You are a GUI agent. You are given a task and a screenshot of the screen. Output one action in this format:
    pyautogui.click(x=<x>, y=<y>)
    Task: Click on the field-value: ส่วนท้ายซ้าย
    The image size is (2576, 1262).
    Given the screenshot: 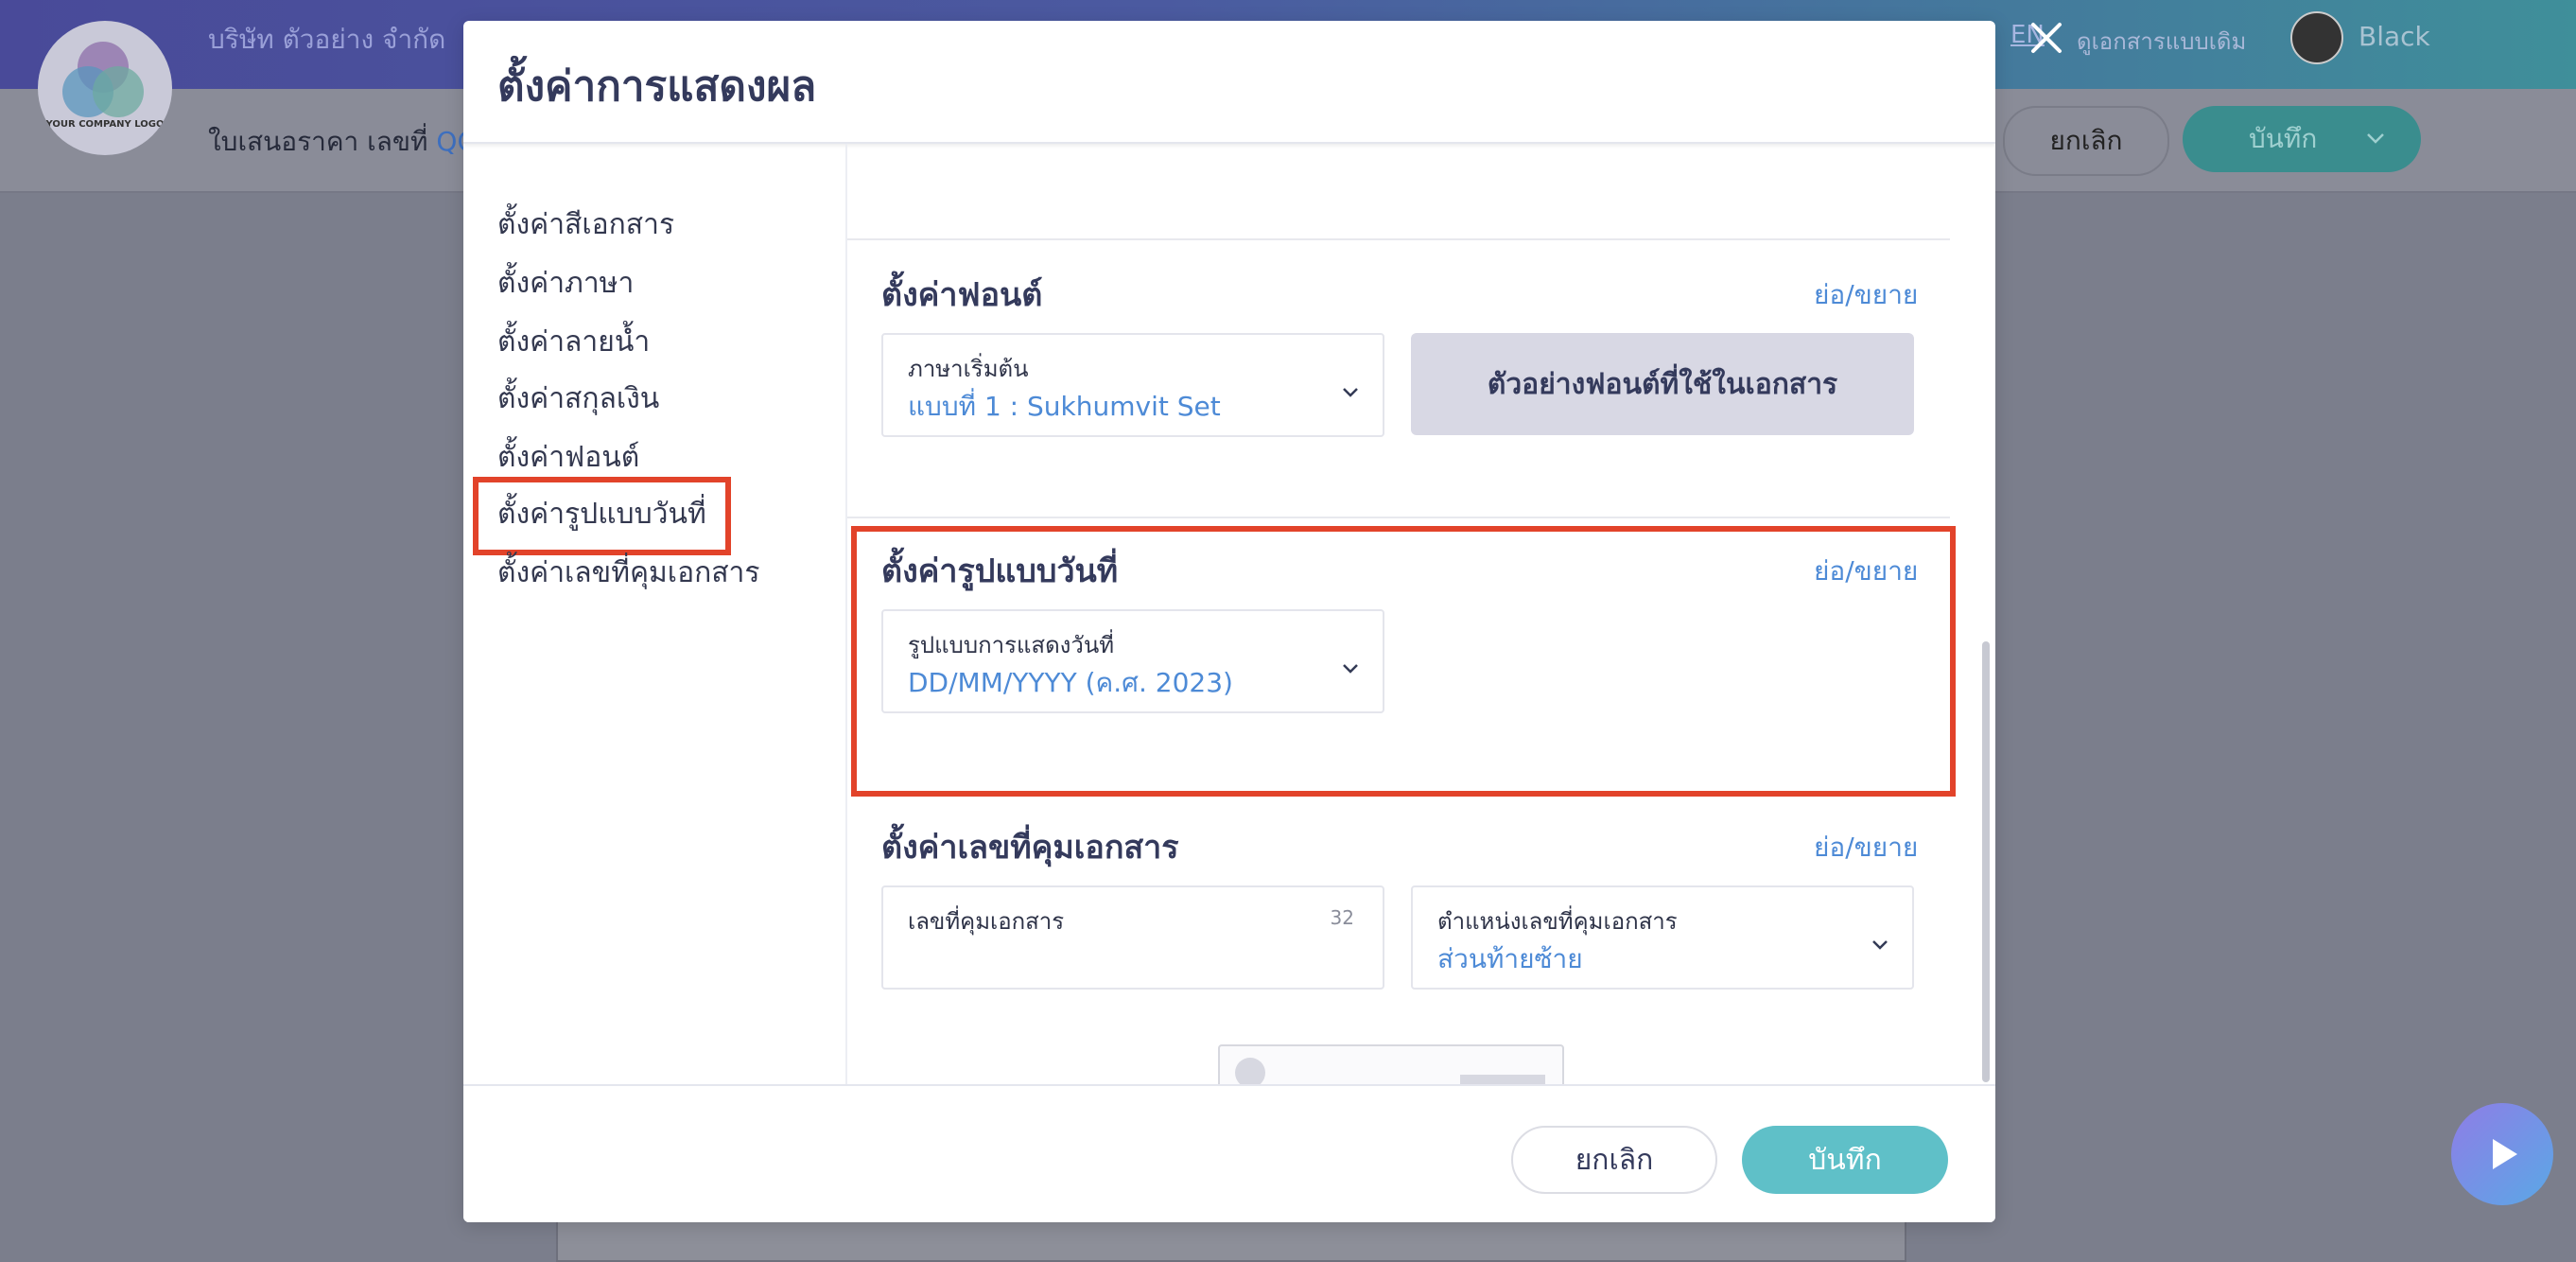 What is the action you would take?
    pyautogui.click(x=1510, y=958)
    